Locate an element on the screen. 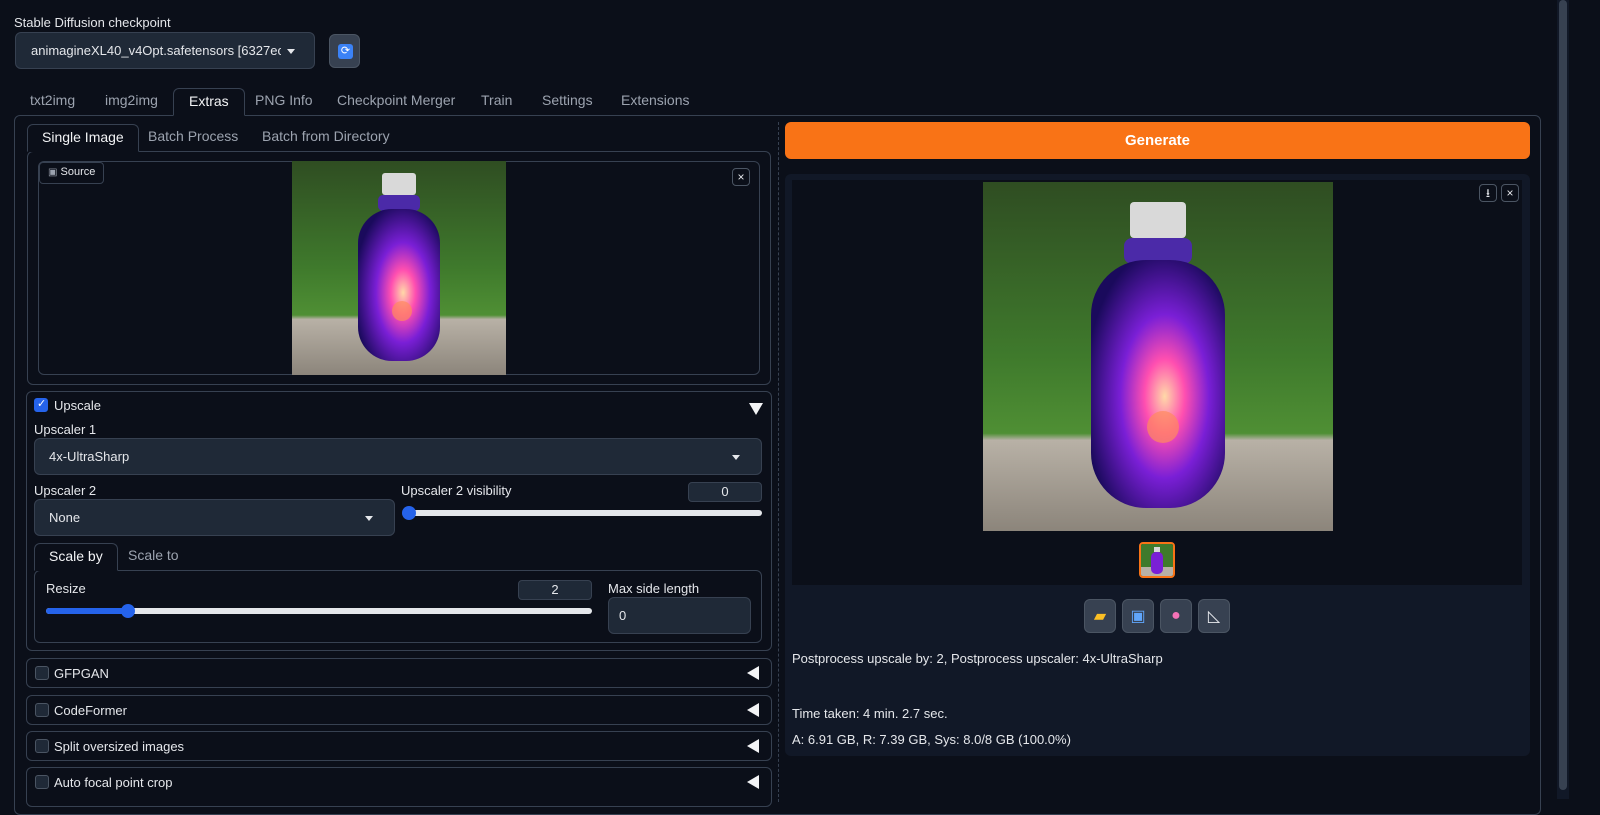 Image resolution: width=1600 pixels, height=815 pixels. checkpoint-label: Stable Diffusion checkpoint is located at coordinates (92, 22).